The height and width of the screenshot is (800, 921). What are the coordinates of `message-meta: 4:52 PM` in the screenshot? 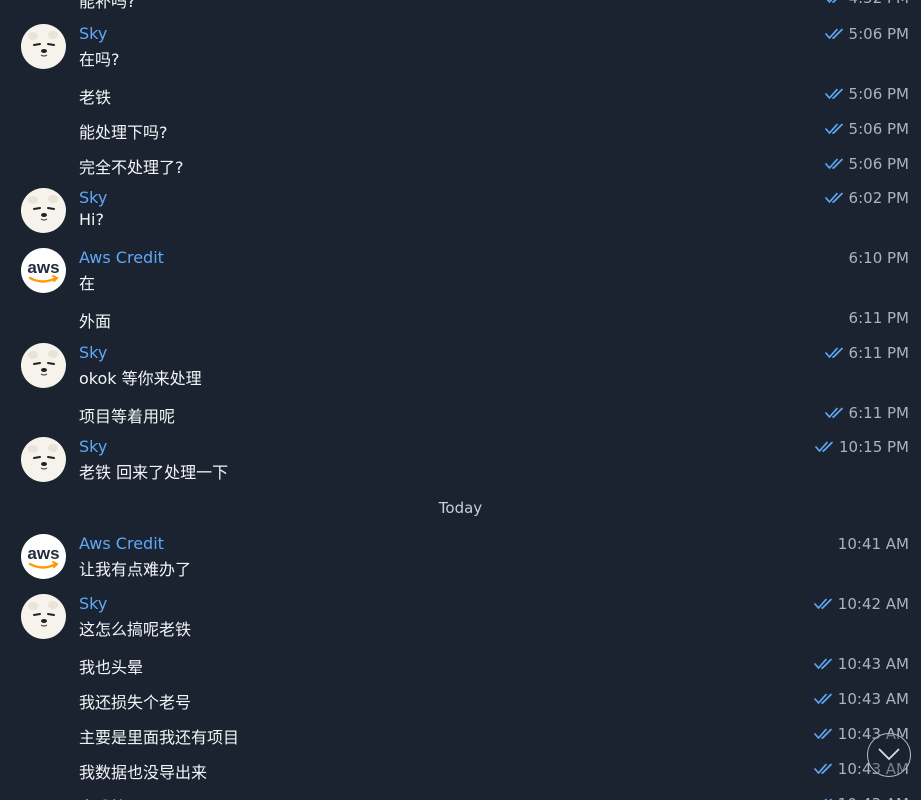 It's located at (867, 3).